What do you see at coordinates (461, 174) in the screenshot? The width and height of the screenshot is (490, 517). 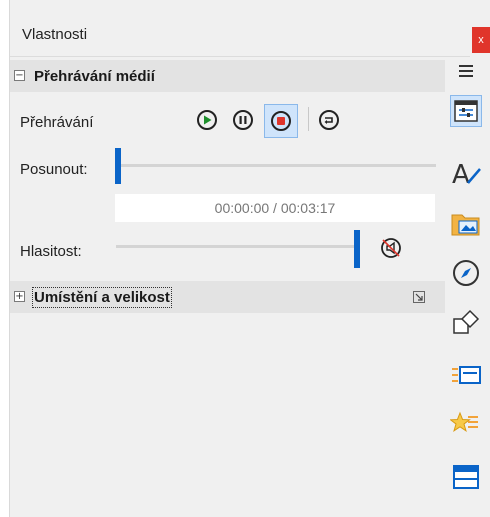 I see `svg-text: A` at bounding box center [461, 174].